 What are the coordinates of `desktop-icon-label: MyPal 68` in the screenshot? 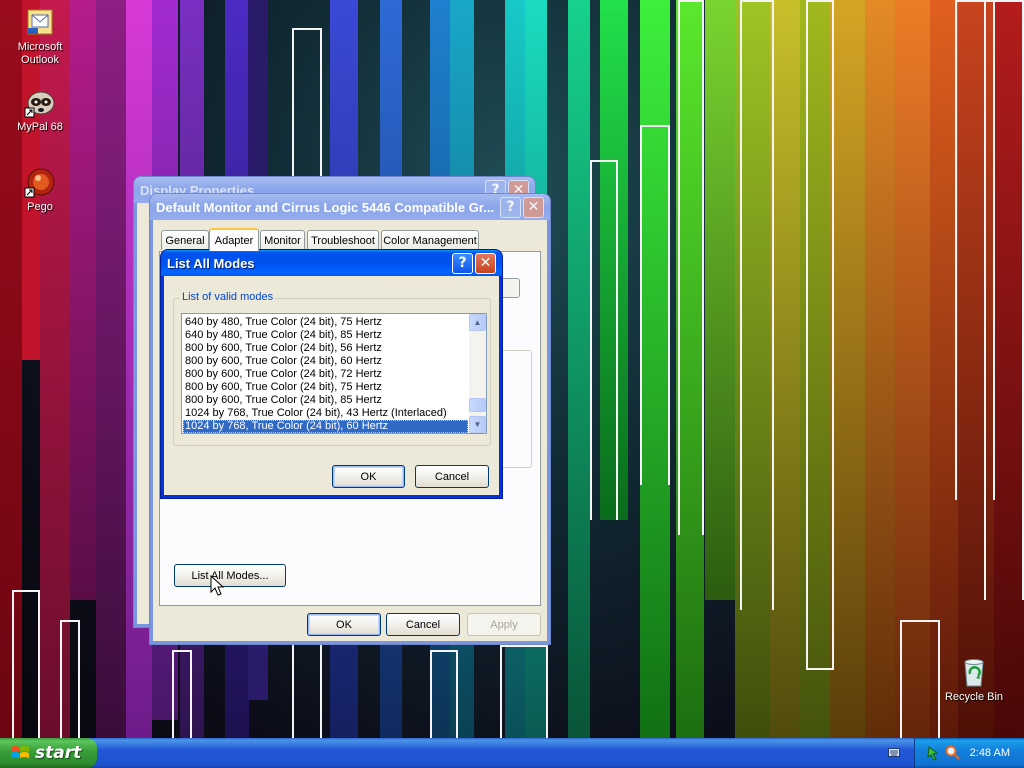 It's located at (40, 127).